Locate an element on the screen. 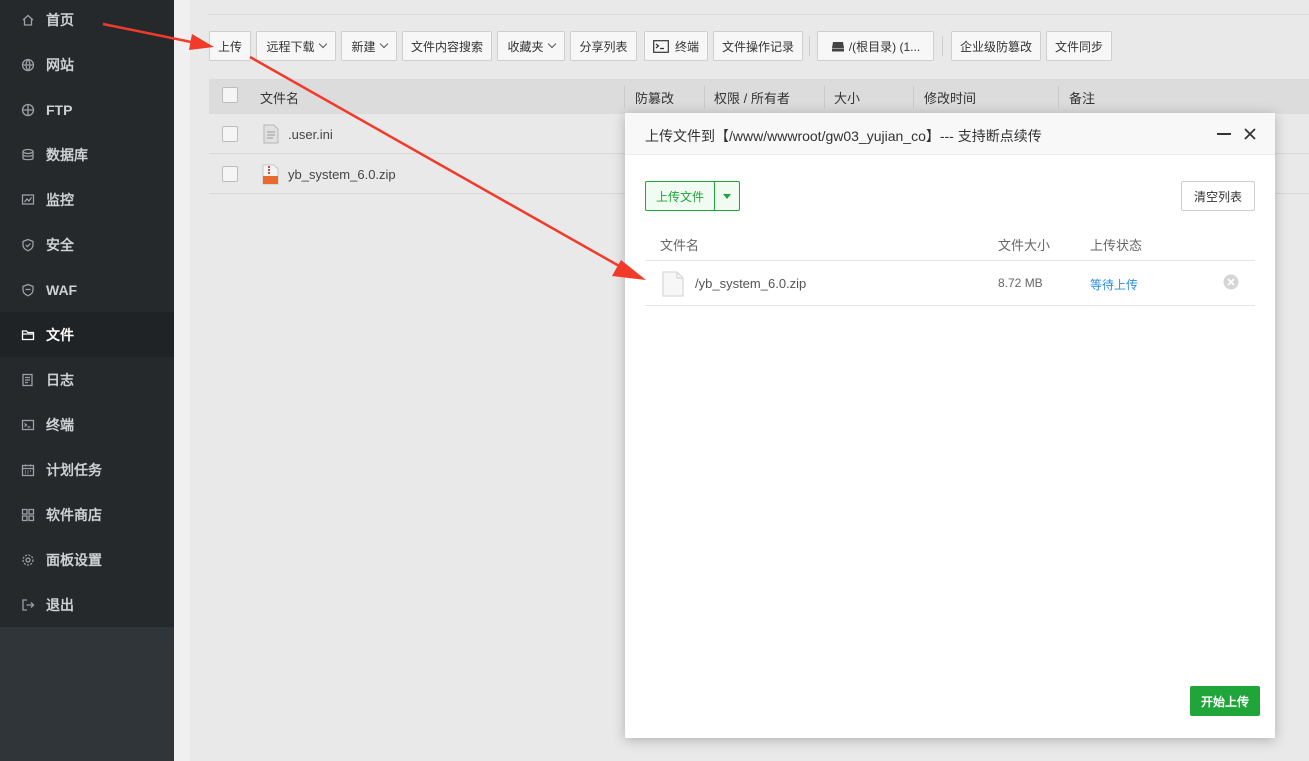  sidebar-item-ftp: FTP is located at coordinates (87, 109).